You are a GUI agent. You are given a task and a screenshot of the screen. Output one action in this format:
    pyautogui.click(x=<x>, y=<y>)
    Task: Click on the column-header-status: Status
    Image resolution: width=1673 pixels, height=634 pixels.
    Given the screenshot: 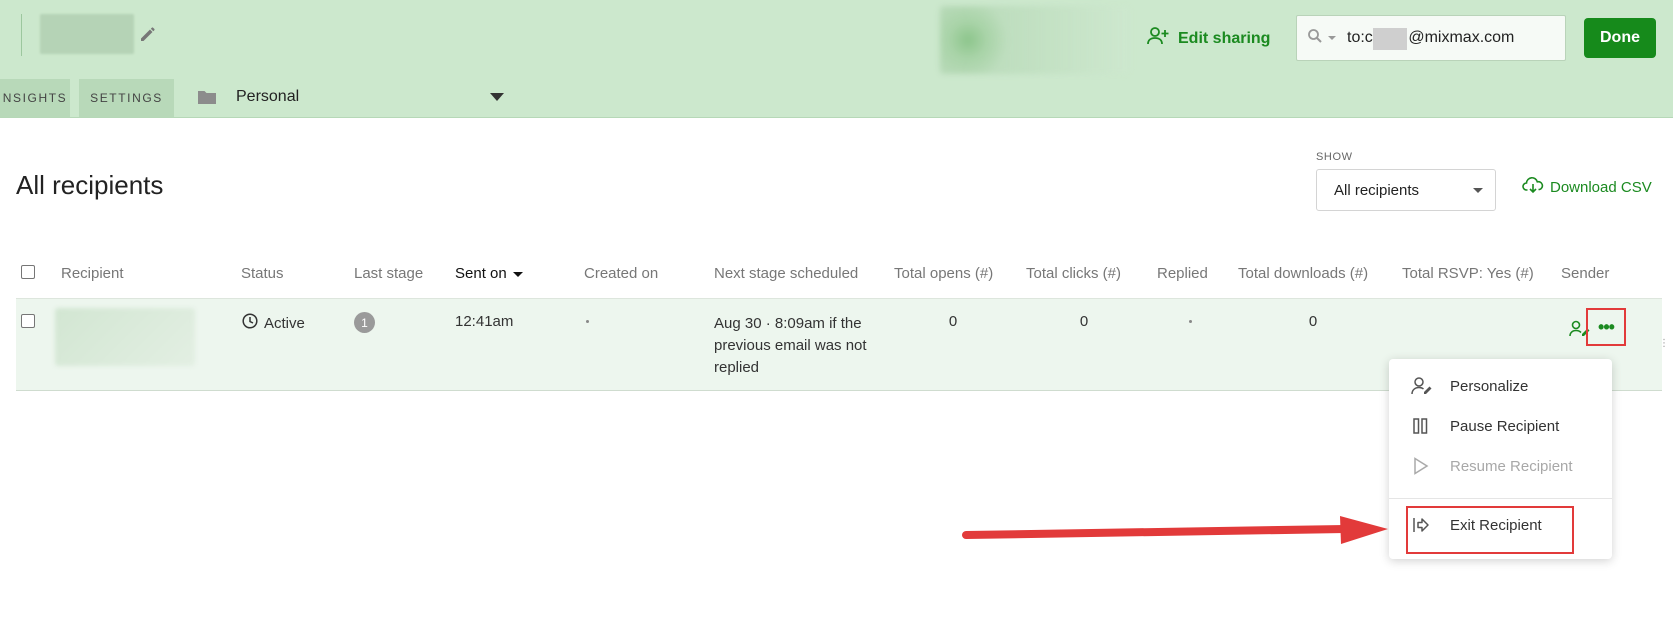 What is the action you would take?
    pyautogui.click(x=262, y=273)
    